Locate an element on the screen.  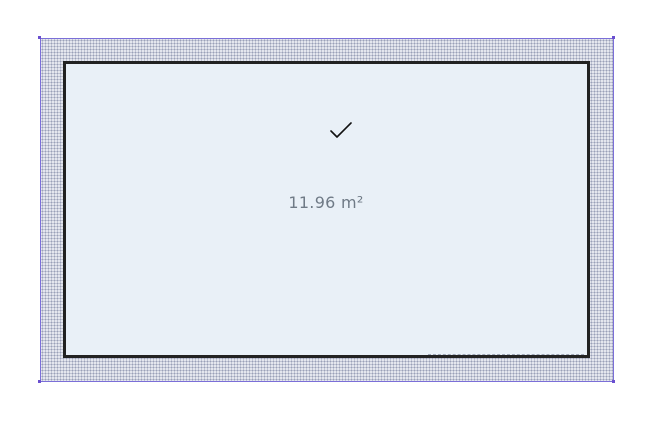
resize-handle-top-left is located at coordinates (39, 37).